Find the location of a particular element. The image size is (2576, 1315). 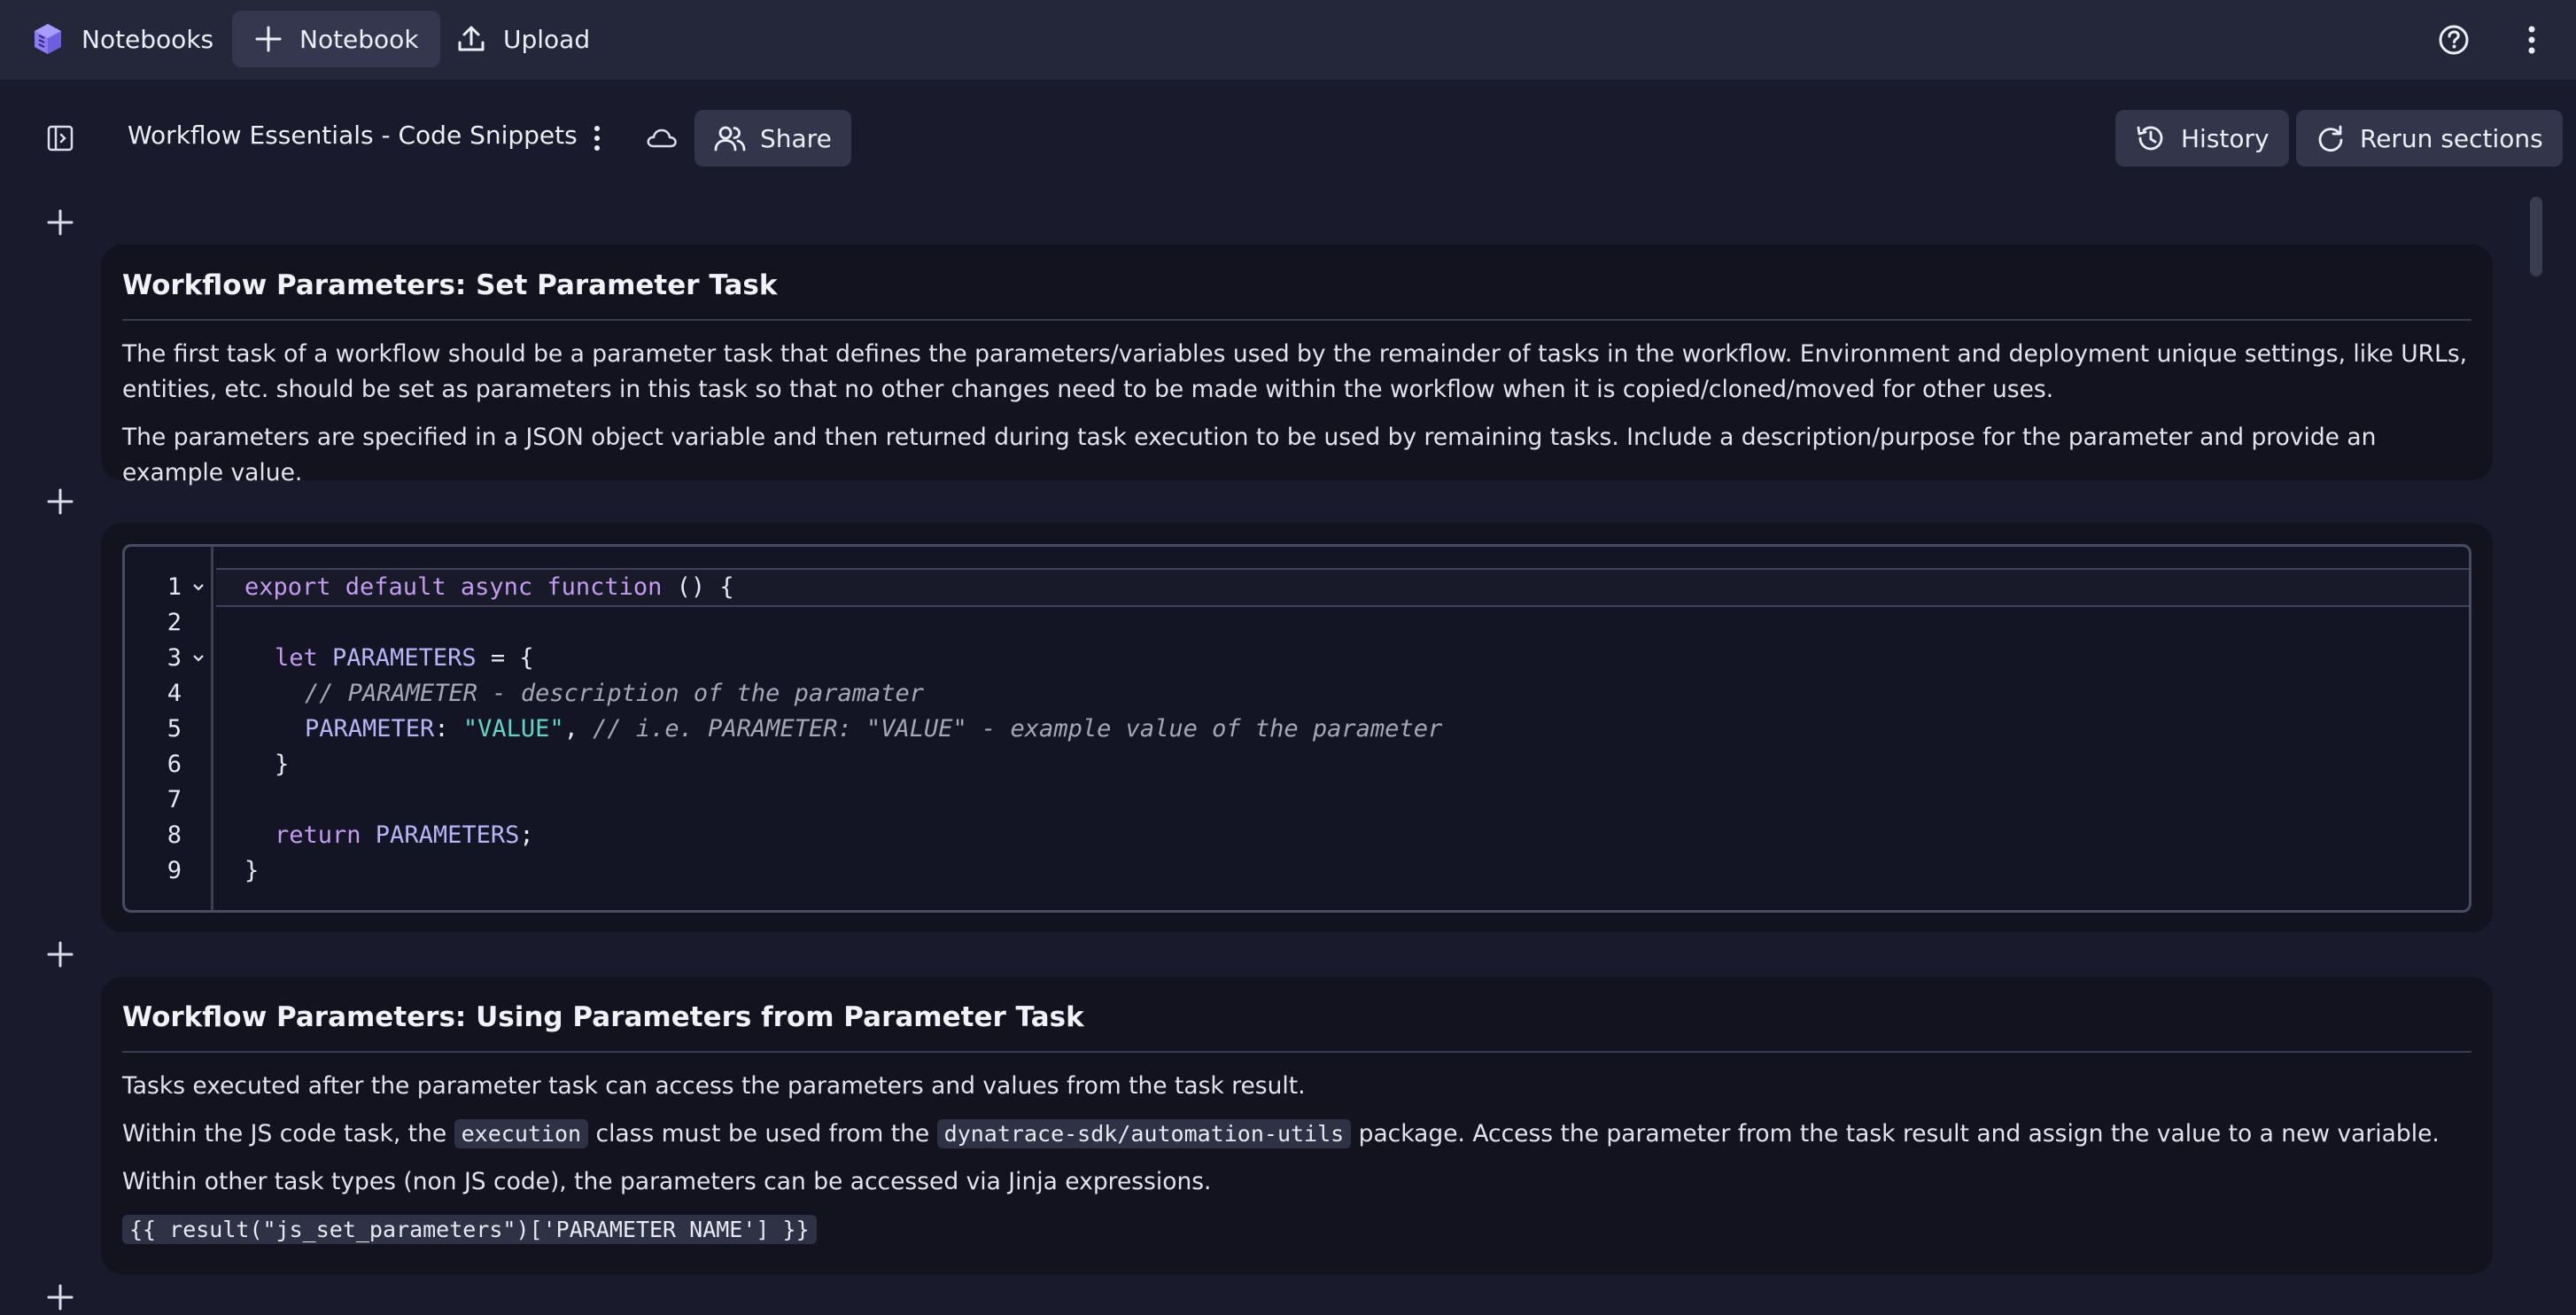

notebook-more-icon is located at coordinates (597, 138).